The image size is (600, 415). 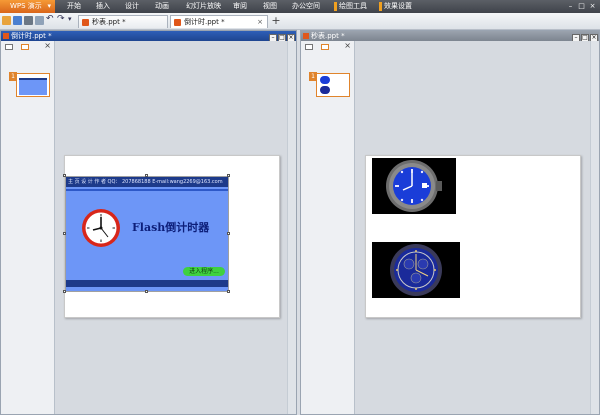 What do you see at coordinates (270, 6) in the screenshot?
I see `menu-item-view: 视图` at bounding box center [270, 6].